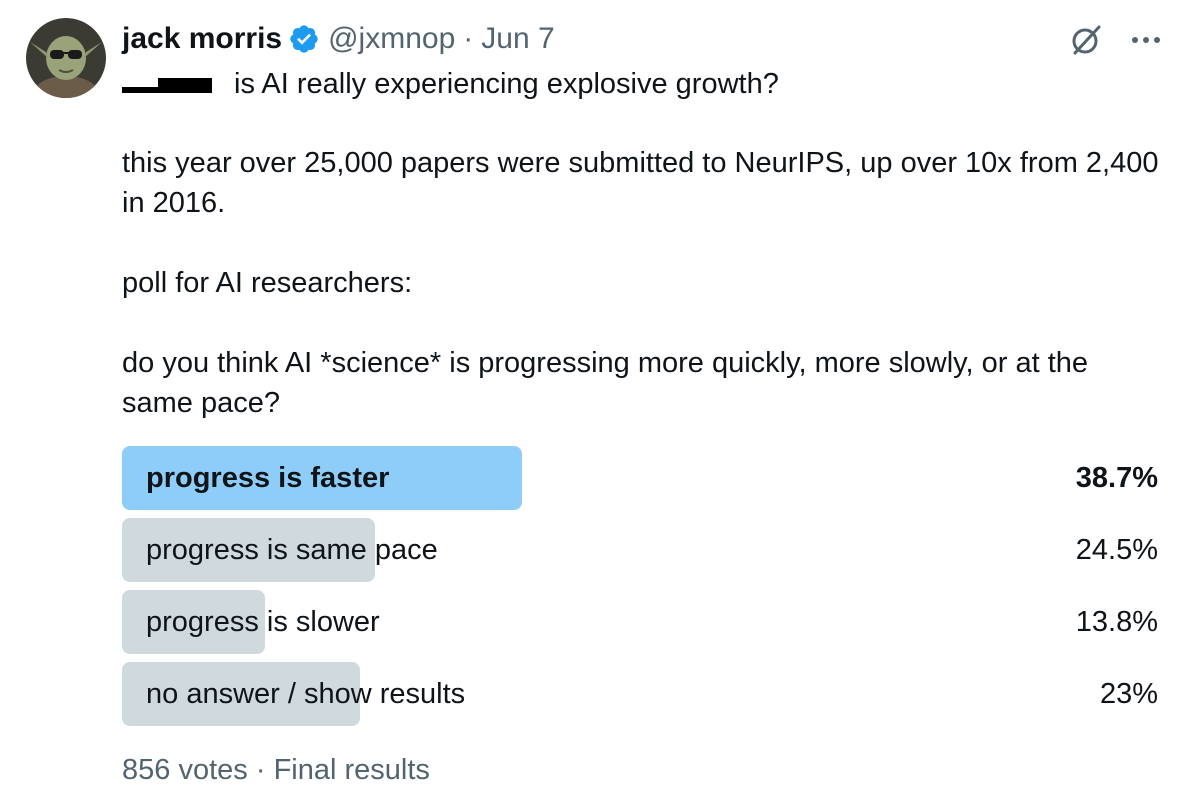 The image size is (1192, 800). I want to click on verified-badge-icon, so click(304, 39).